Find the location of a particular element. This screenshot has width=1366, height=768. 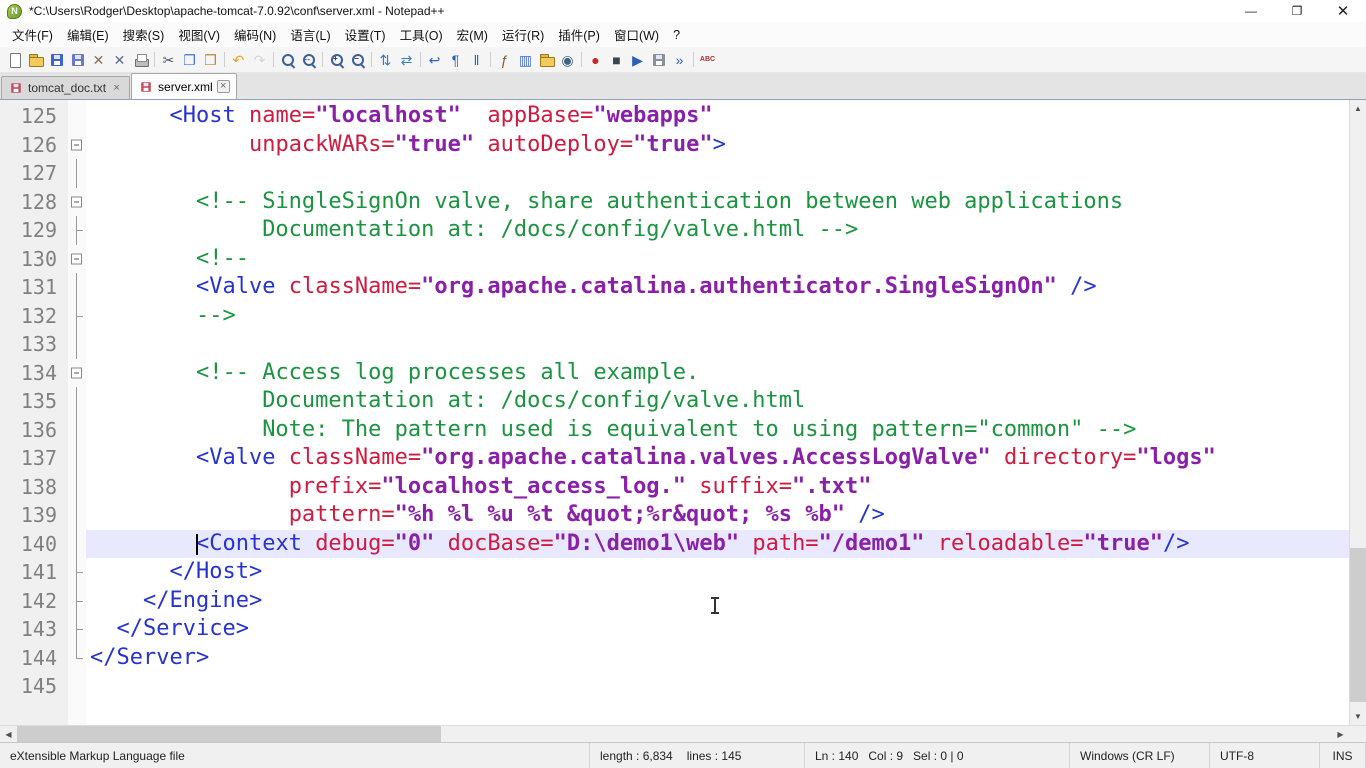

menu-item-8: 工具(O) is located at coordinates (421, 34).